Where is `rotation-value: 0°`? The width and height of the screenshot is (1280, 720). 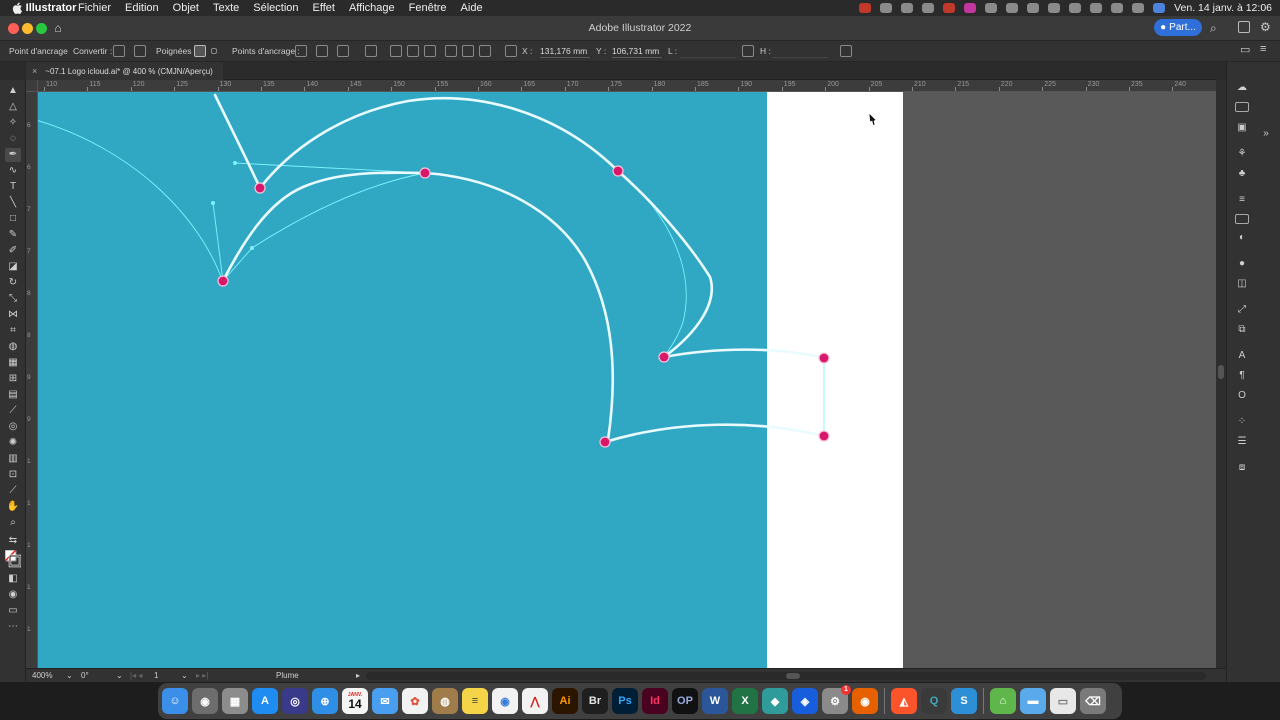
rotation-value: 0° is located at coordinates (85, 675).